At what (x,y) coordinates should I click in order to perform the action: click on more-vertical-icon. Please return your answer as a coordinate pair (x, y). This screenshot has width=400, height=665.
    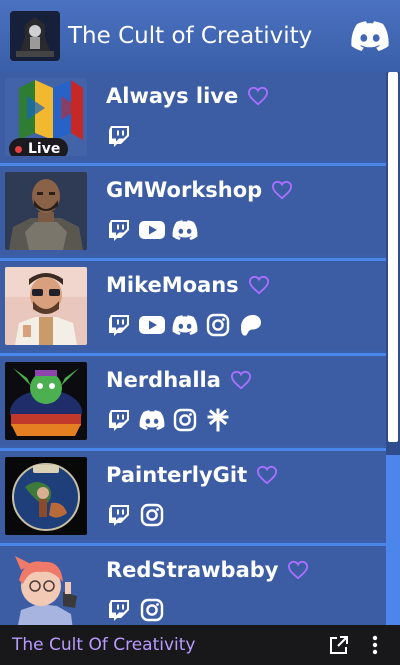
    Looking at the image, I should click on (375, 645).